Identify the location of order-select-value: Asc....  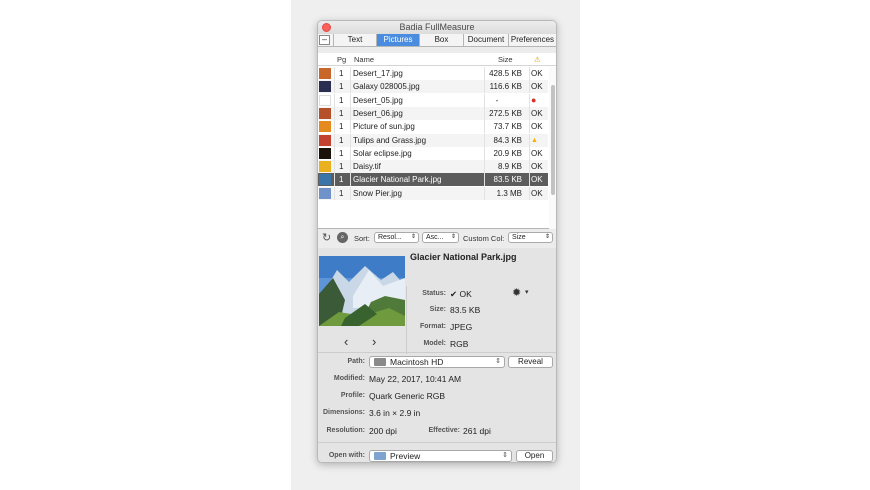
(435, 237).